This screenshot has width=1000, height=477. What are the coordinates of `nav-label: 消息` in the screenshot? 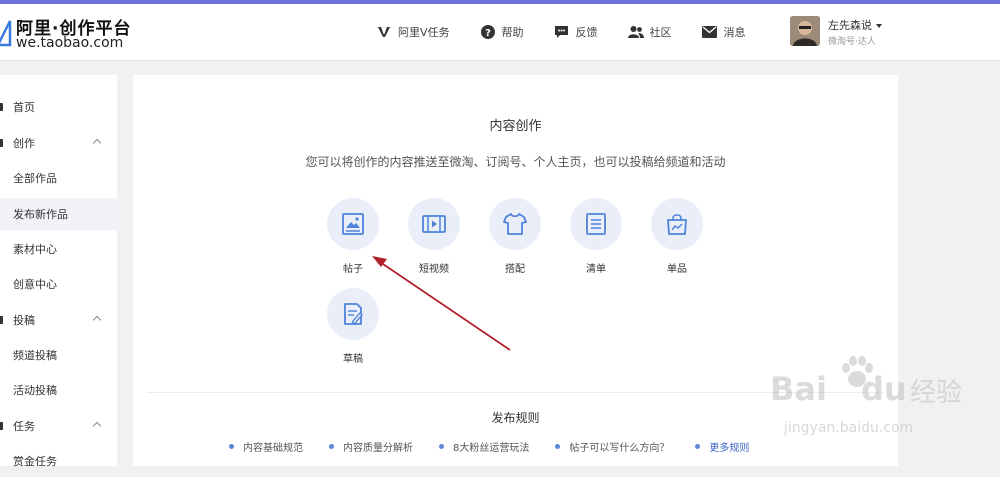 It's located at (734, 32).